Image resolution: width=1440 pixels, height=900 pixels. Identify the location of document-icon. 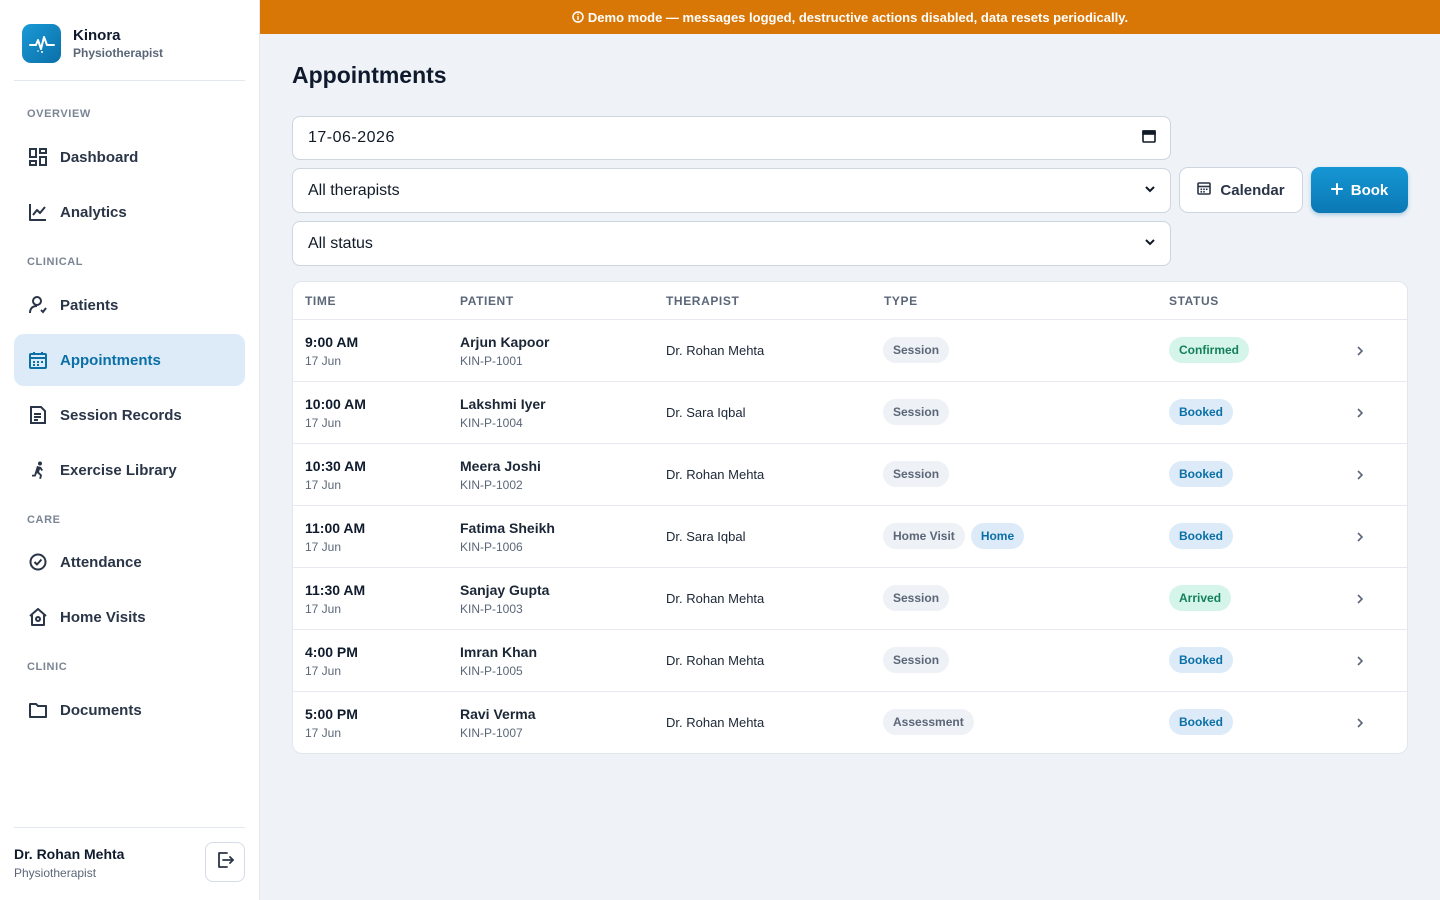
(38, 415).